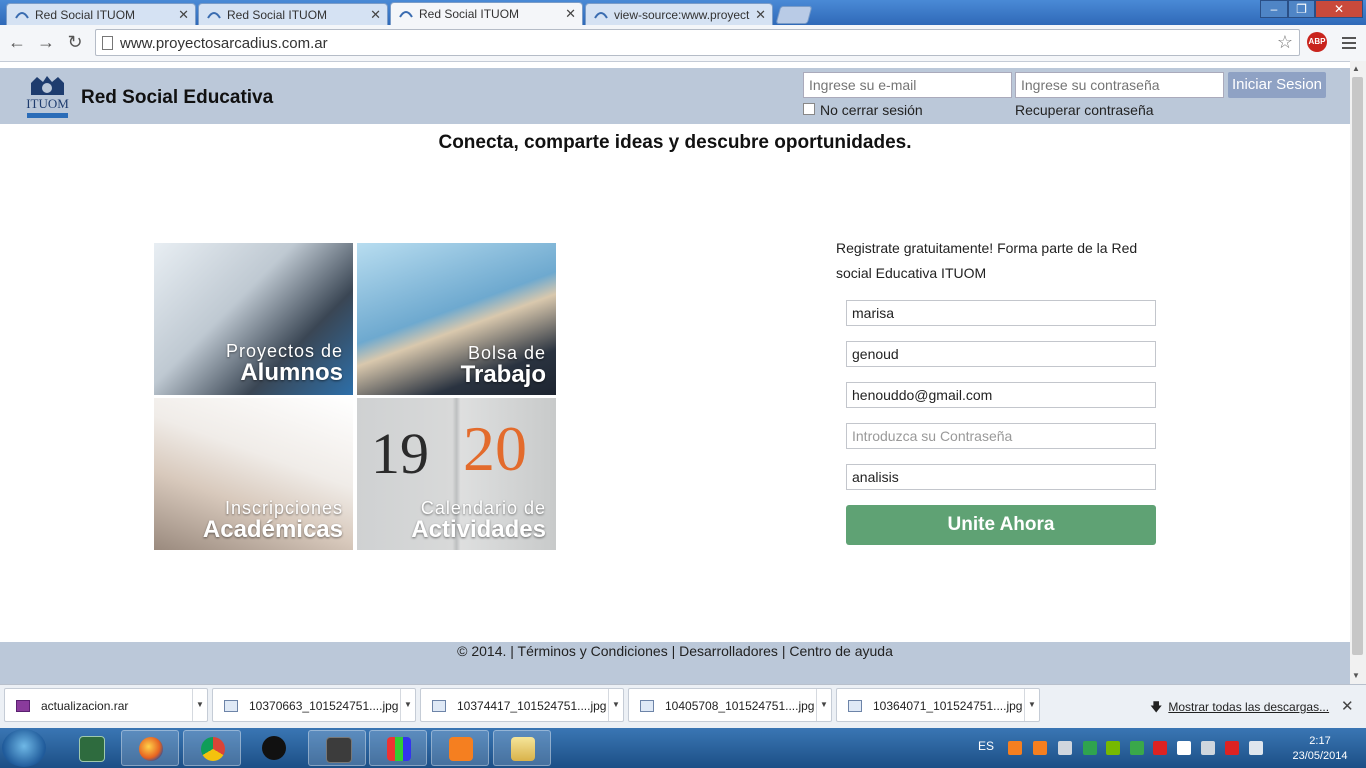  What do you see at coordinates (532, 706) in the screenshot?
I see `download-filename: 10374417_101524751....jpg` at bounding box center [532, 706].